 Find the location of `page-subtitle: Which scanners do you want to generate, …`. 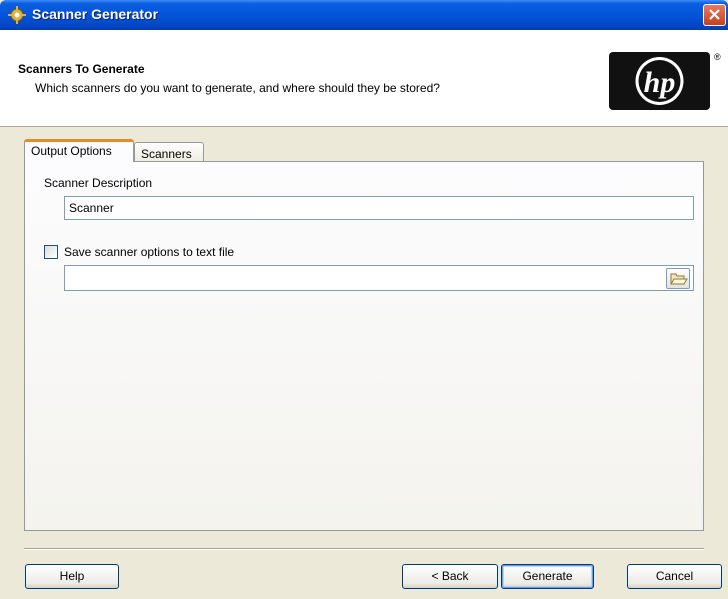

page-subtitle: Which scanners do you want to generate, … is located at coordinates (237, 88).